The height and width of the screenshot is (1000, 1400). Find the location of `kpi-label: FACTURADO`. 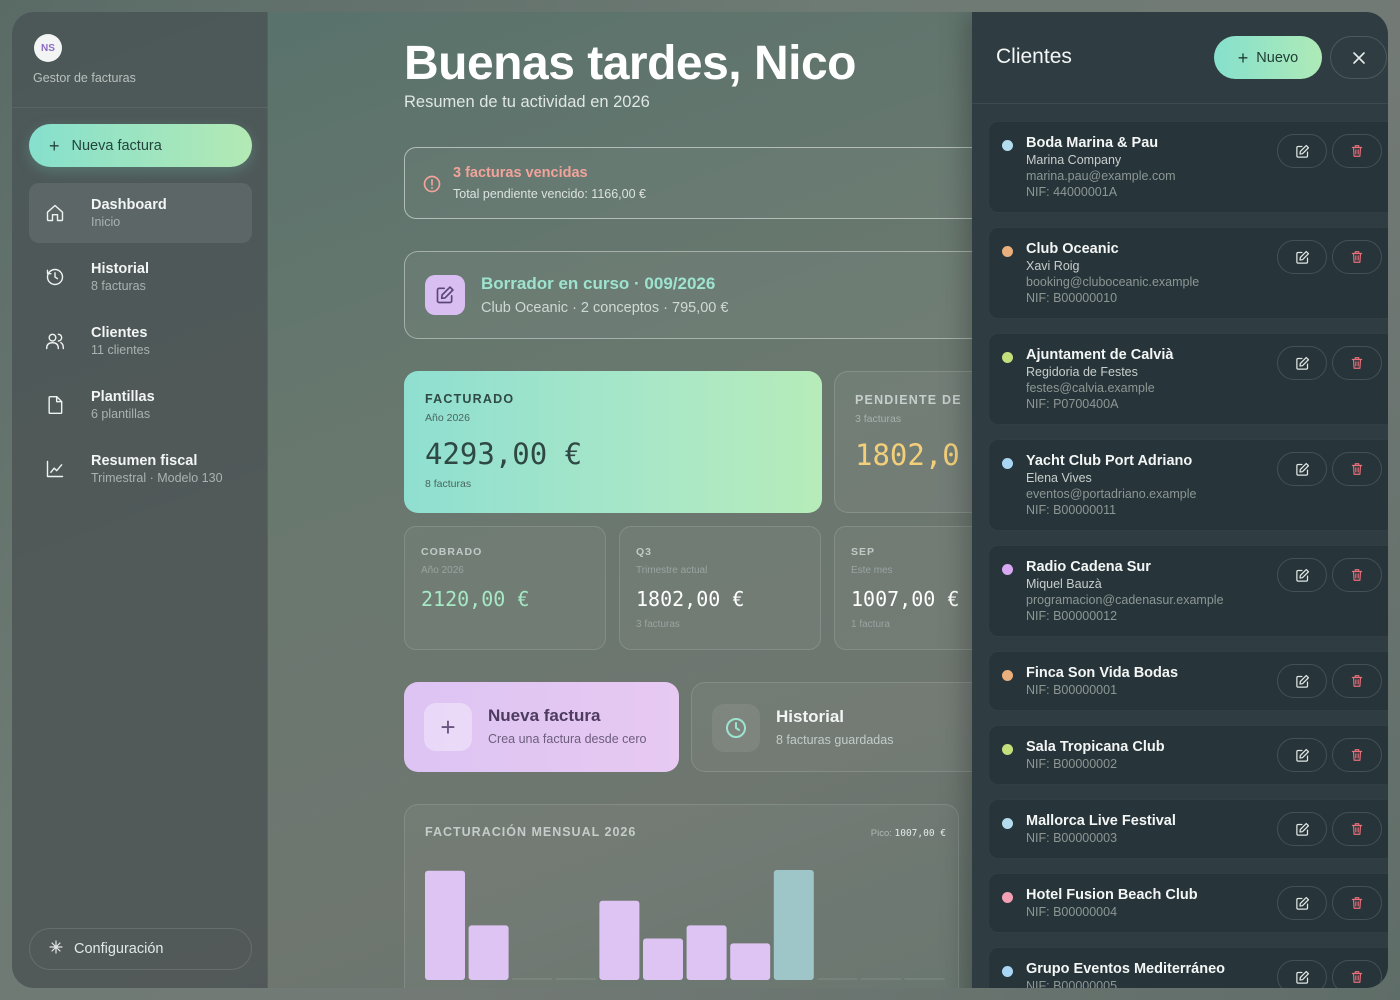

kpi-label: FACTURADO is located at coordinates (470, 399).